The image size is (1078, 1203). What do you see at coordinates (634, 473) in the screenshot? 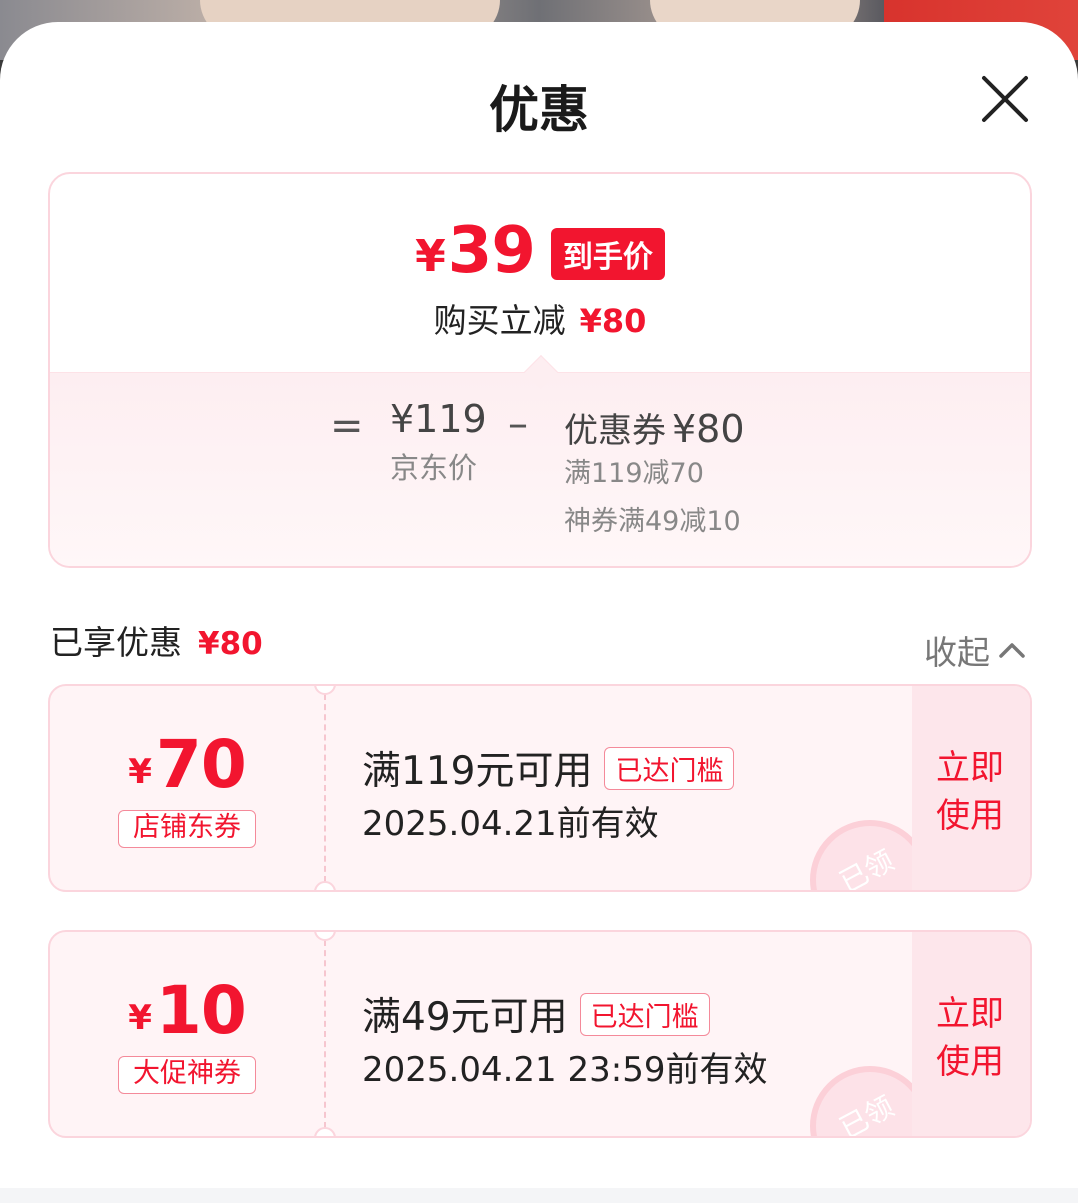
I see `coupon-detail-line: 满119减70` at bounding box center [634, 473].